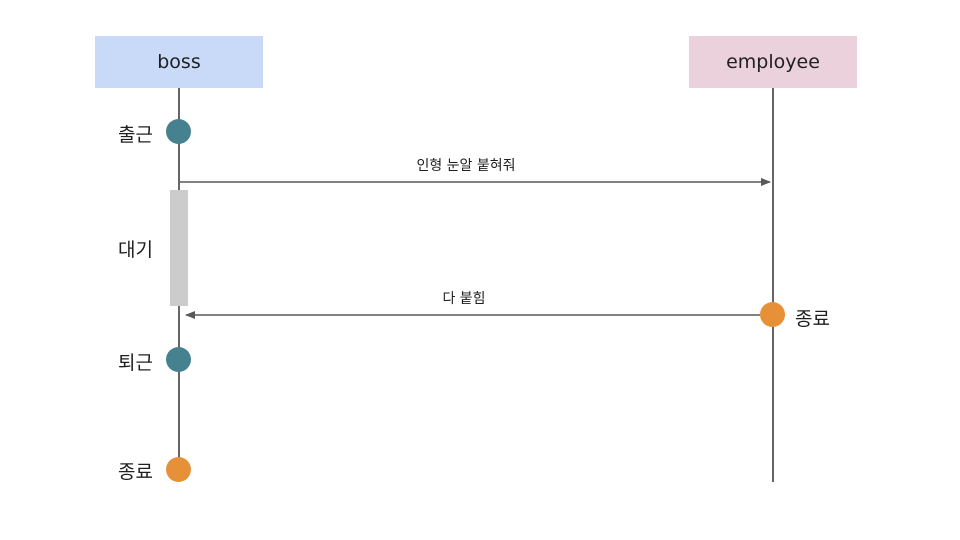 The width and height of the screenshot is (960, 540). What do you see at coordinates (178, 469) in the screenshot?
I see `event-boss-end-dot` at bounding box center [178, 469].